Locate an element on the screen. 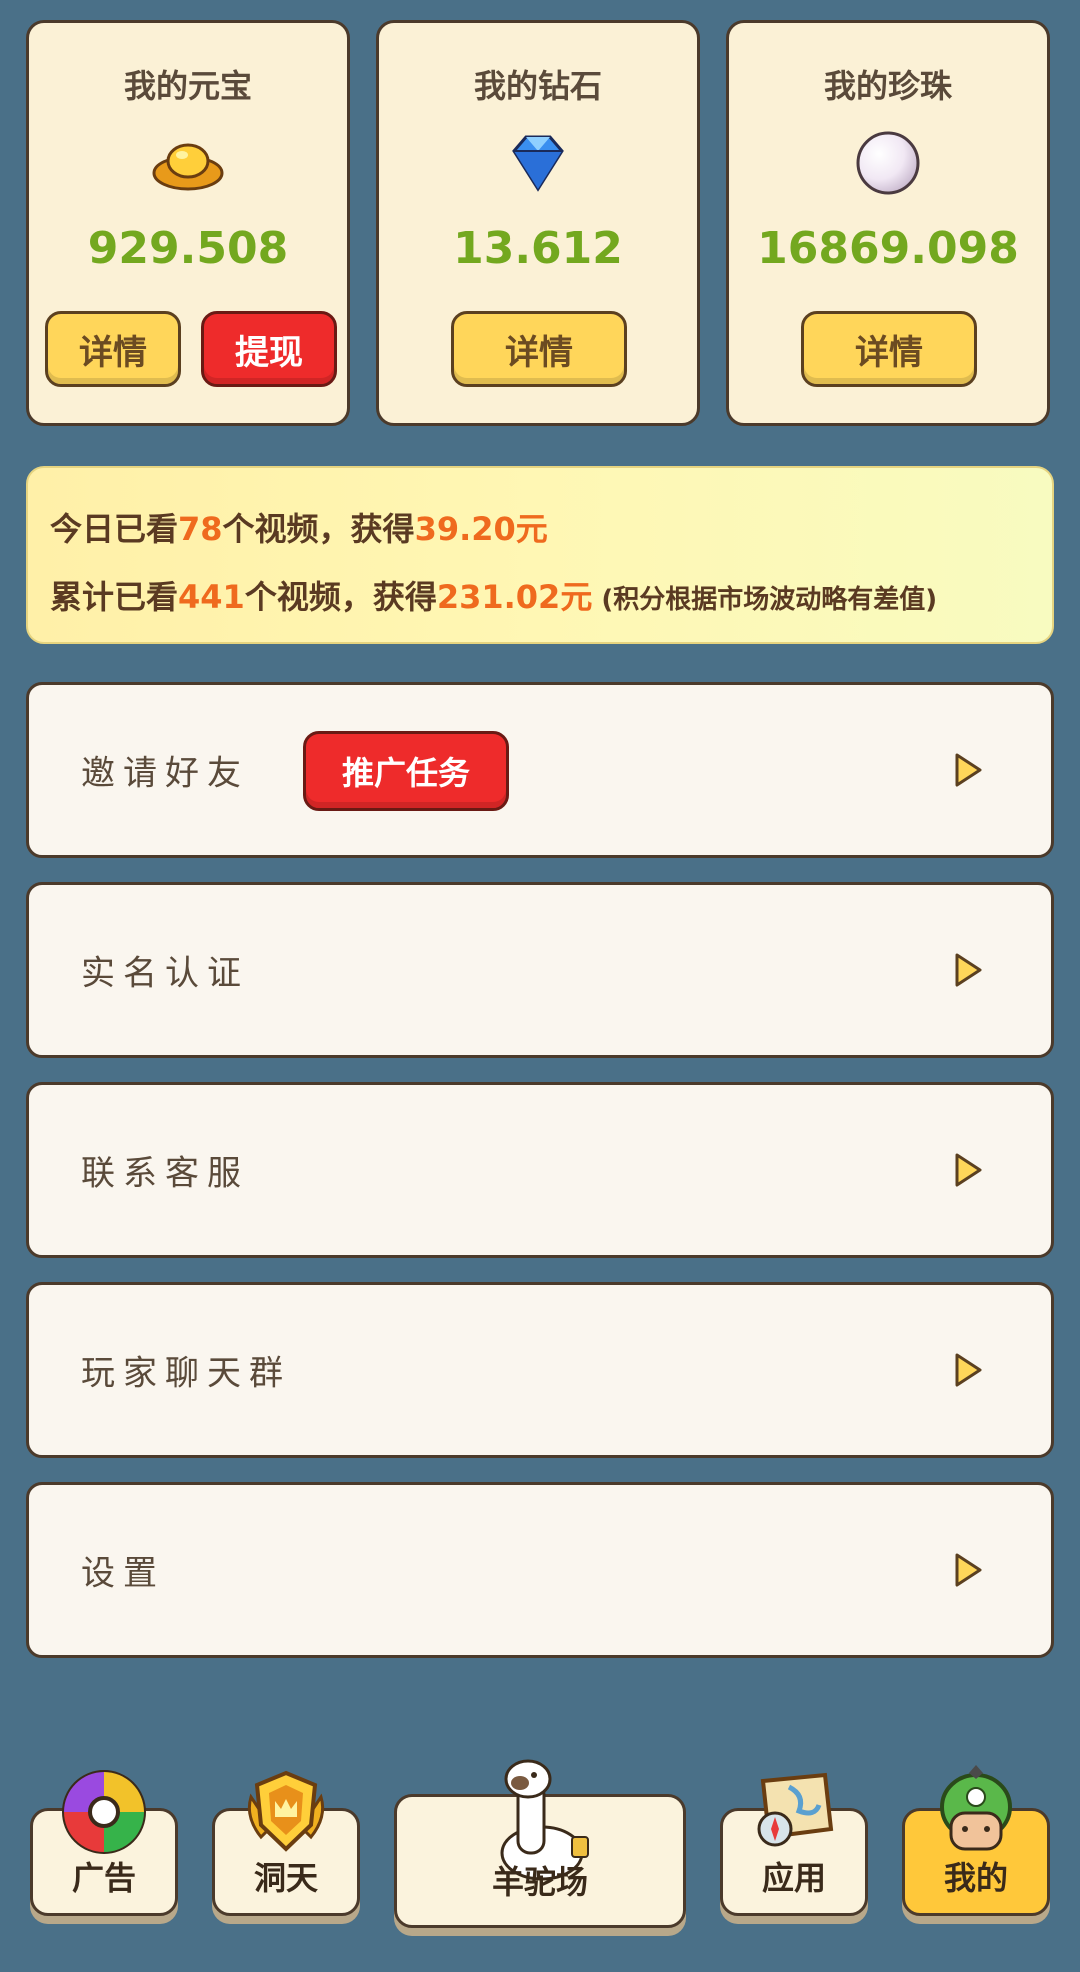  gold-ingot-icon is located at coordinates (188, 163).